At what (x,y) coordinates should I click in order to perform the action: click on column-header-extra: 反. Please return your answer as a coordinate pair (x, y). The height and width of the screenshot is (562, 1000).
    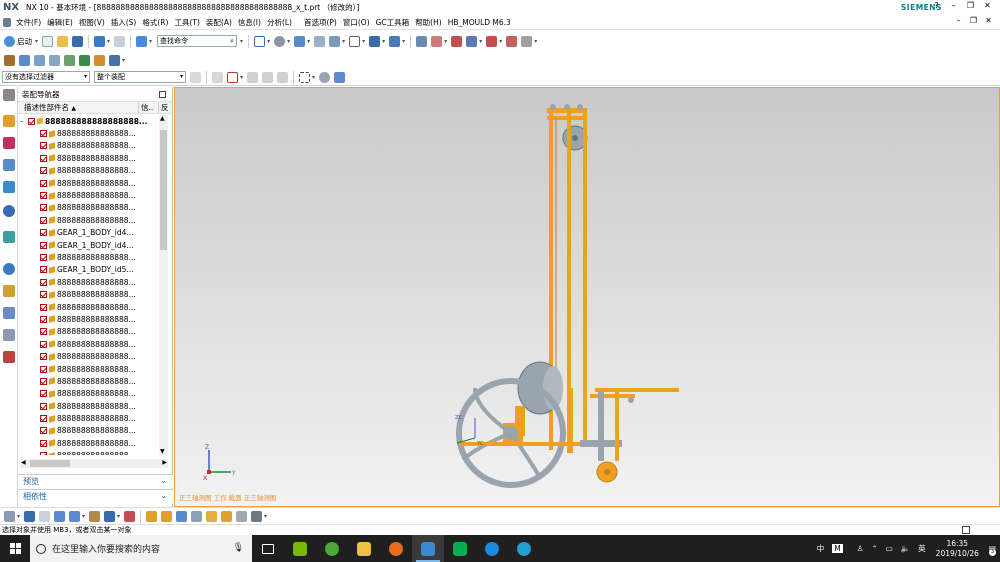
    Looking at the image, I should click on (164, 107).